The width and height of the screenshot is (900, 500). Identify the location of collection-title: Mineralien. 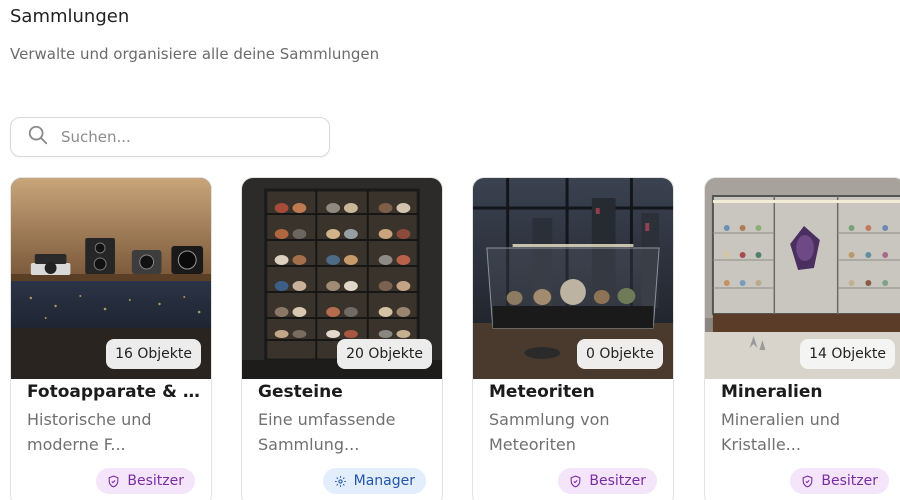
(772, 392).